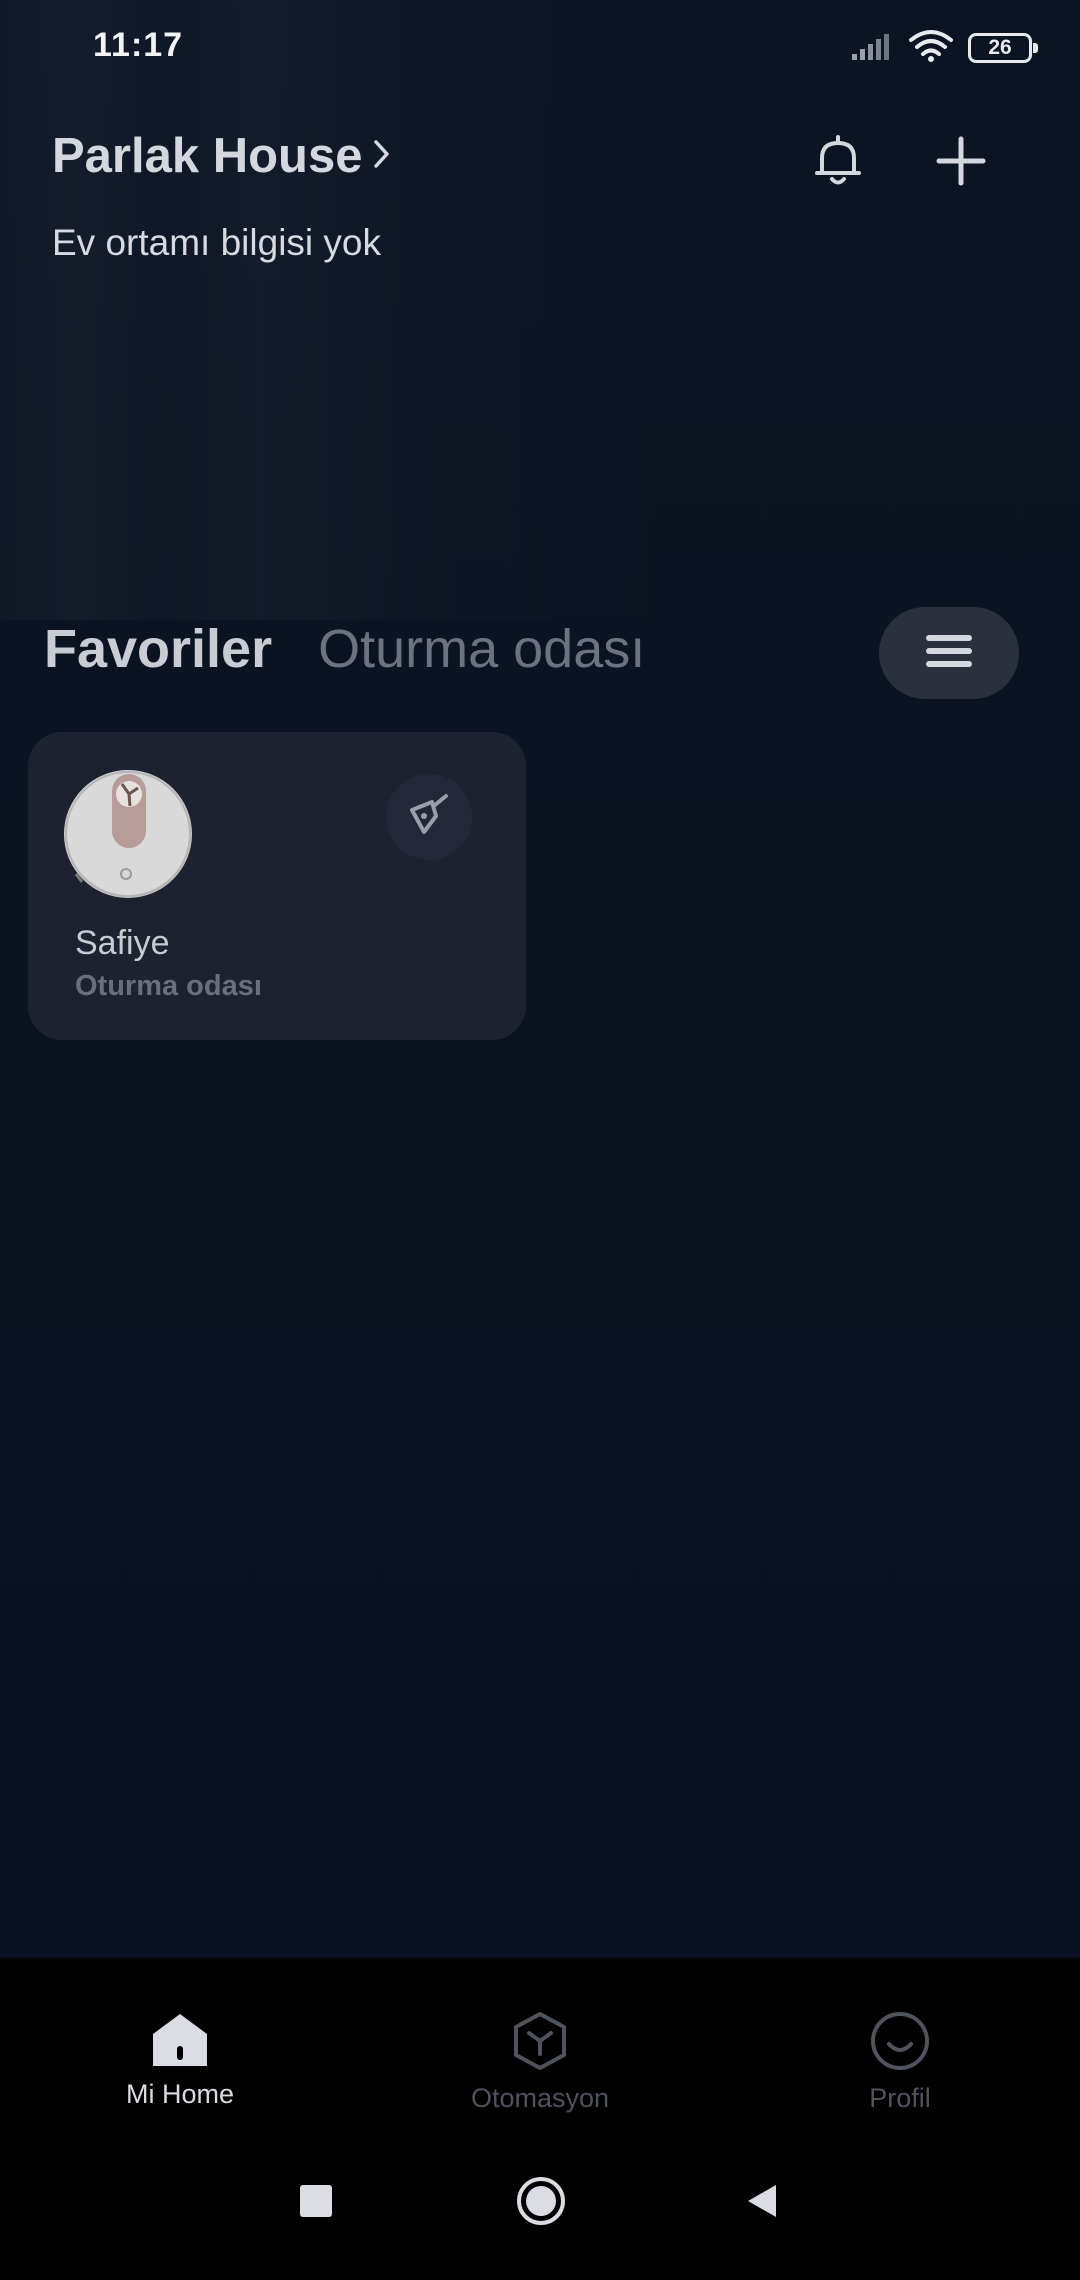 The width and height of the screenshot is (1080, 2280). I want to click on recents-square-icon, so click(316, 2203).